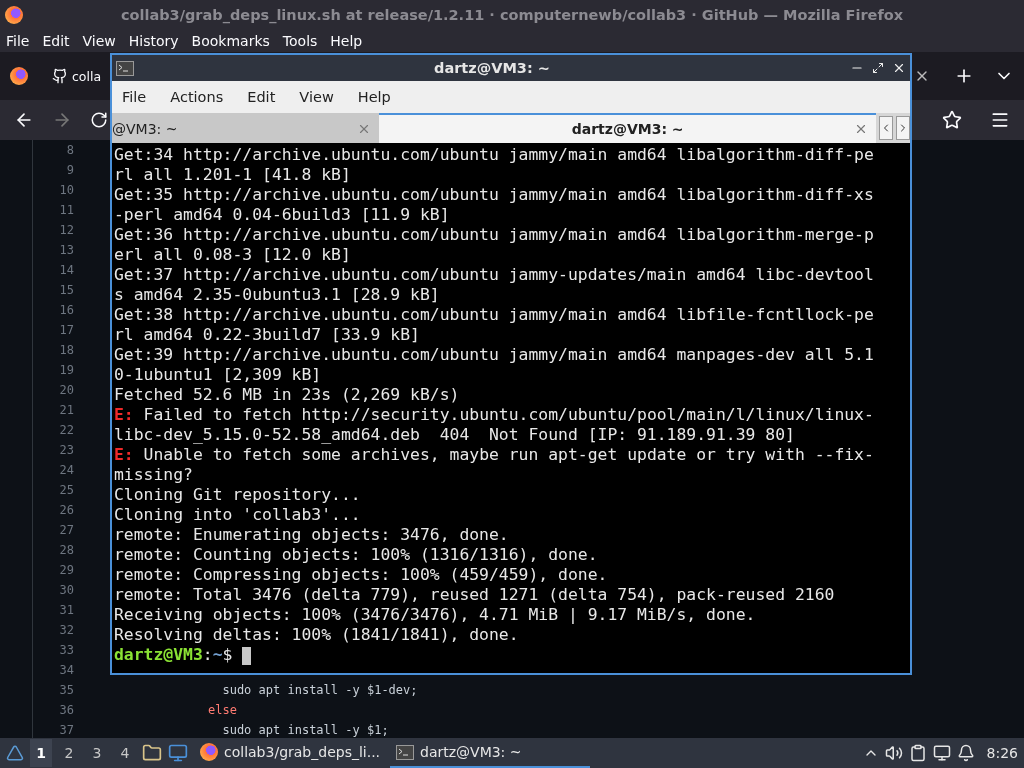 This screenshot has width=1024, height=768. What do you see at coordinates (475, 595) in the screenshot?
I see `terminal-line: remote: Total 3476 (delta 779), reused 1271 (delta 754), pack-reused 2160` at bounding box center [475, 595].